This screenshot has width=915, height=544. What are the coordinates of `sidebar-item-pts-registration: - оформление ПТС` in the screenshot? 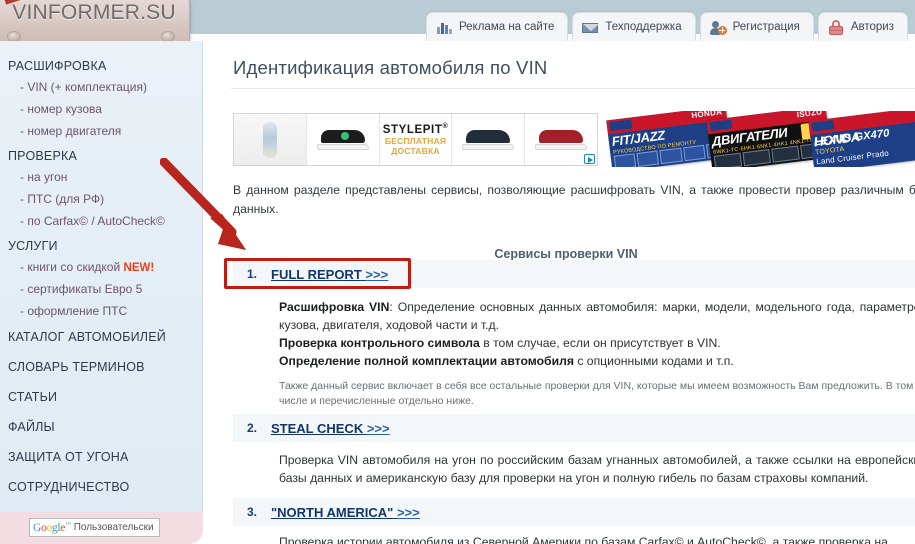 It's located at (104, 311).